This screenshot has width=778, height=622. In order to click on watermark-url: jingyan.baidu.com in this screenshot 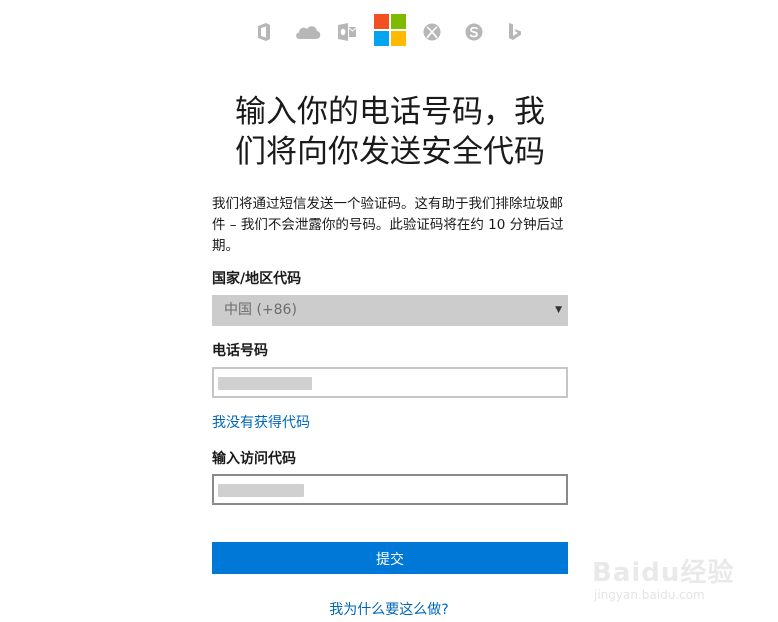, I will do `click(649, 595)`.